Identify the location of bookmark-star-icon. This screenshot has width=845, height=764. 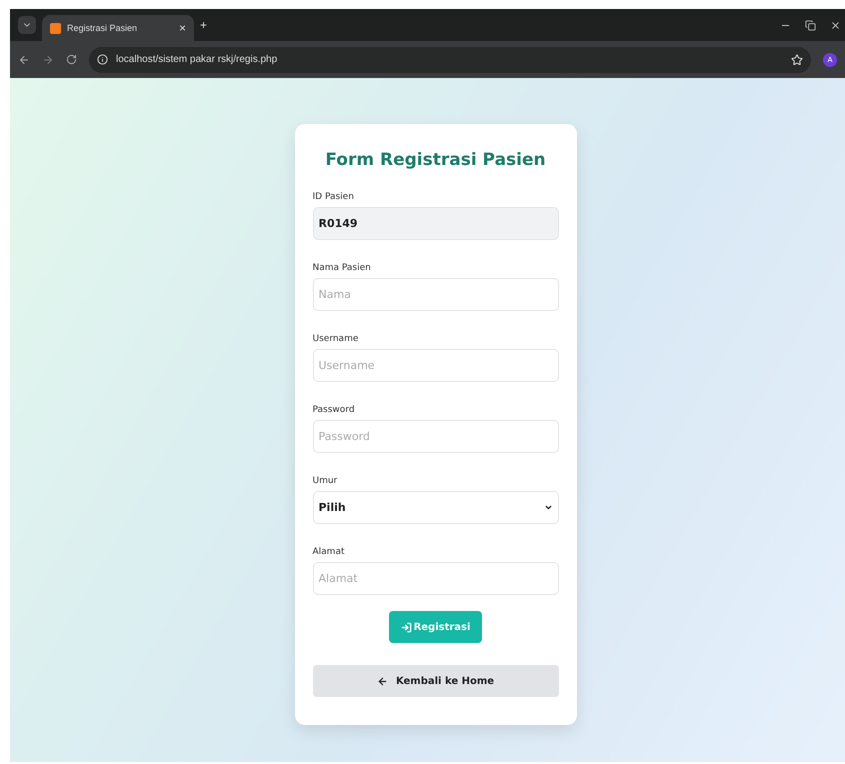
(797, 60).